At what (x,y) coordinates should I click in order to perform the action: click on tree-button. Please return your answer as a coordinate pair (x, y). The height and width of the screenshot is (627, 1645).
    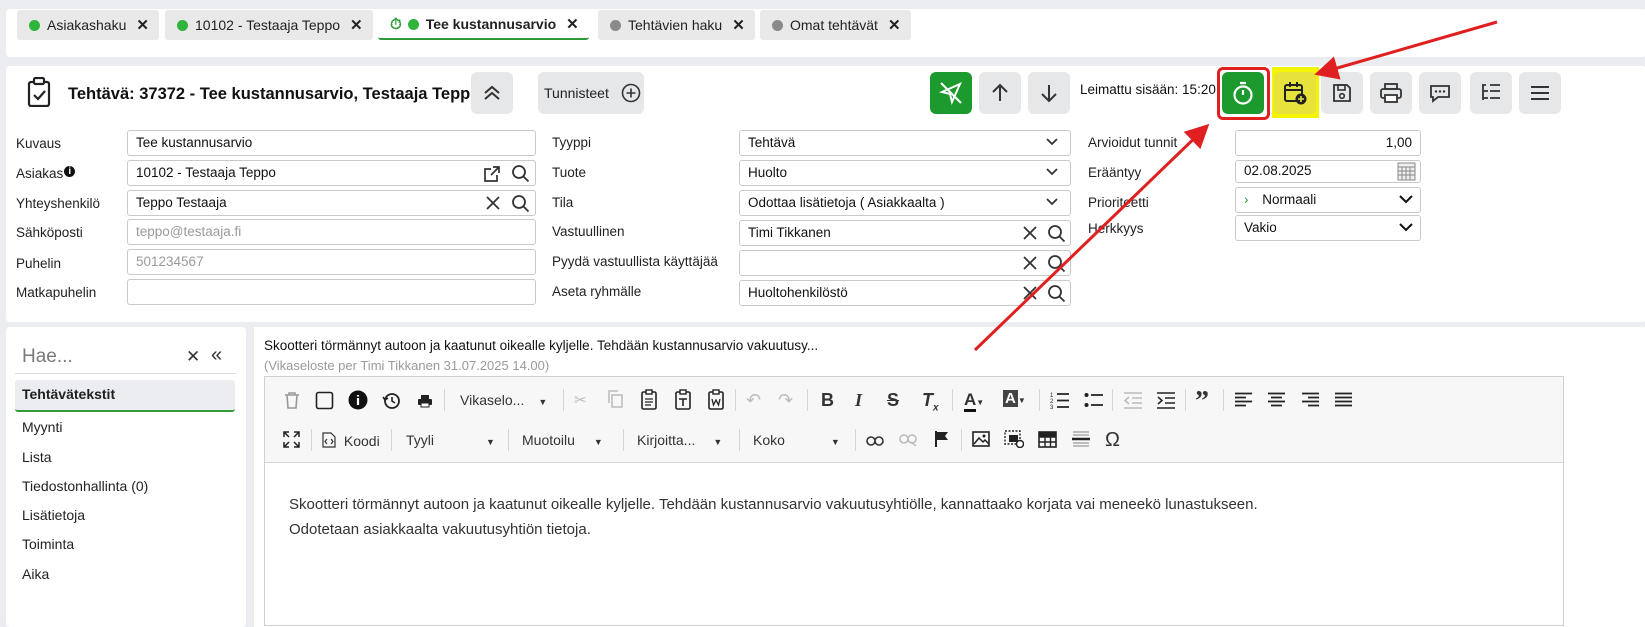
    Looking at the image, I should click on (1491, 93).